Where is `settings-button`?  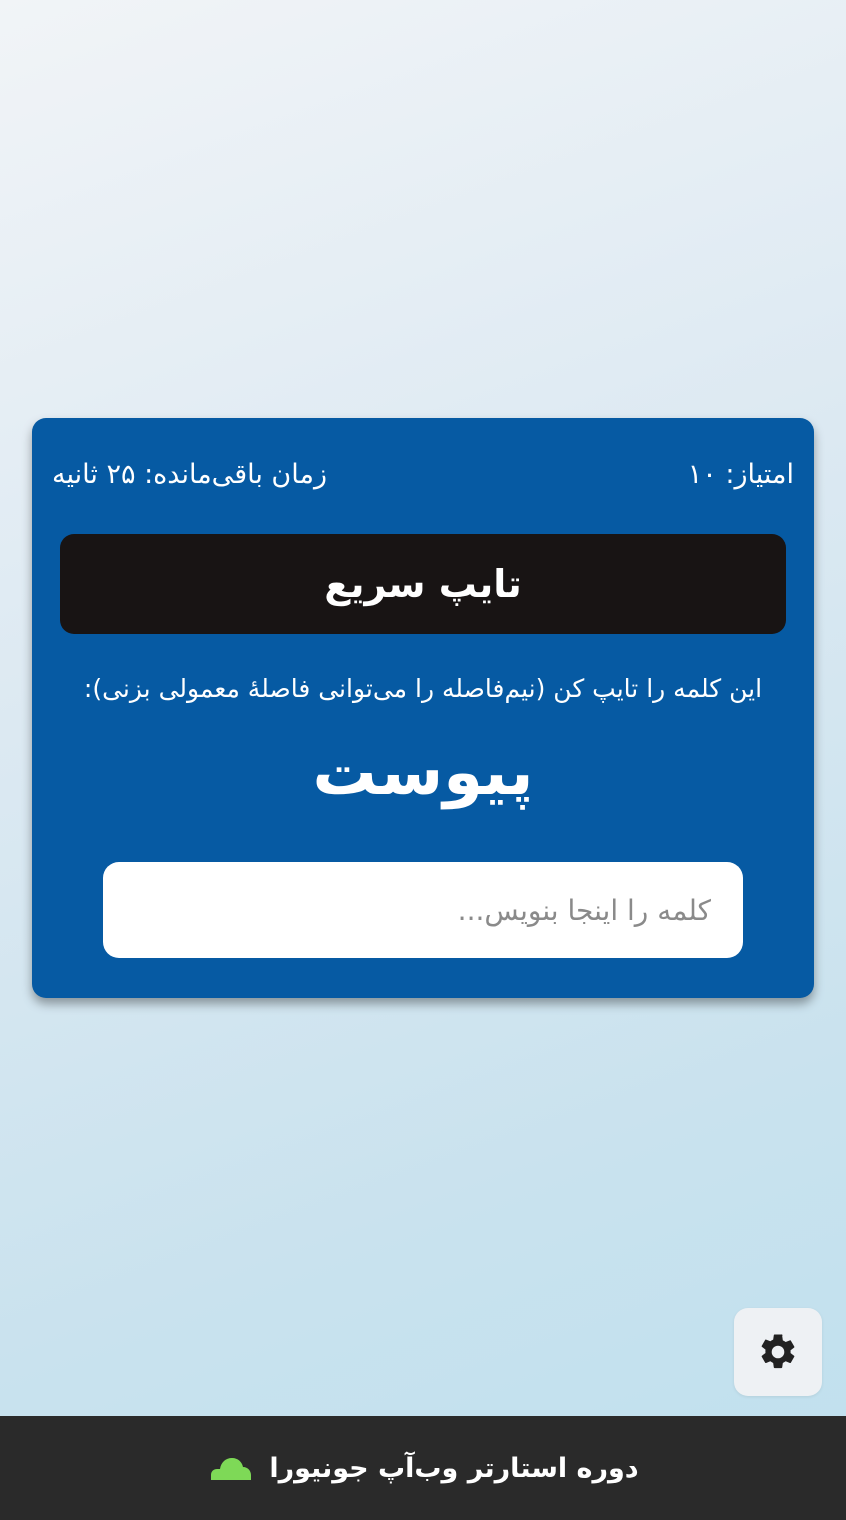 settings-button is located at coordinates (778, 1352).